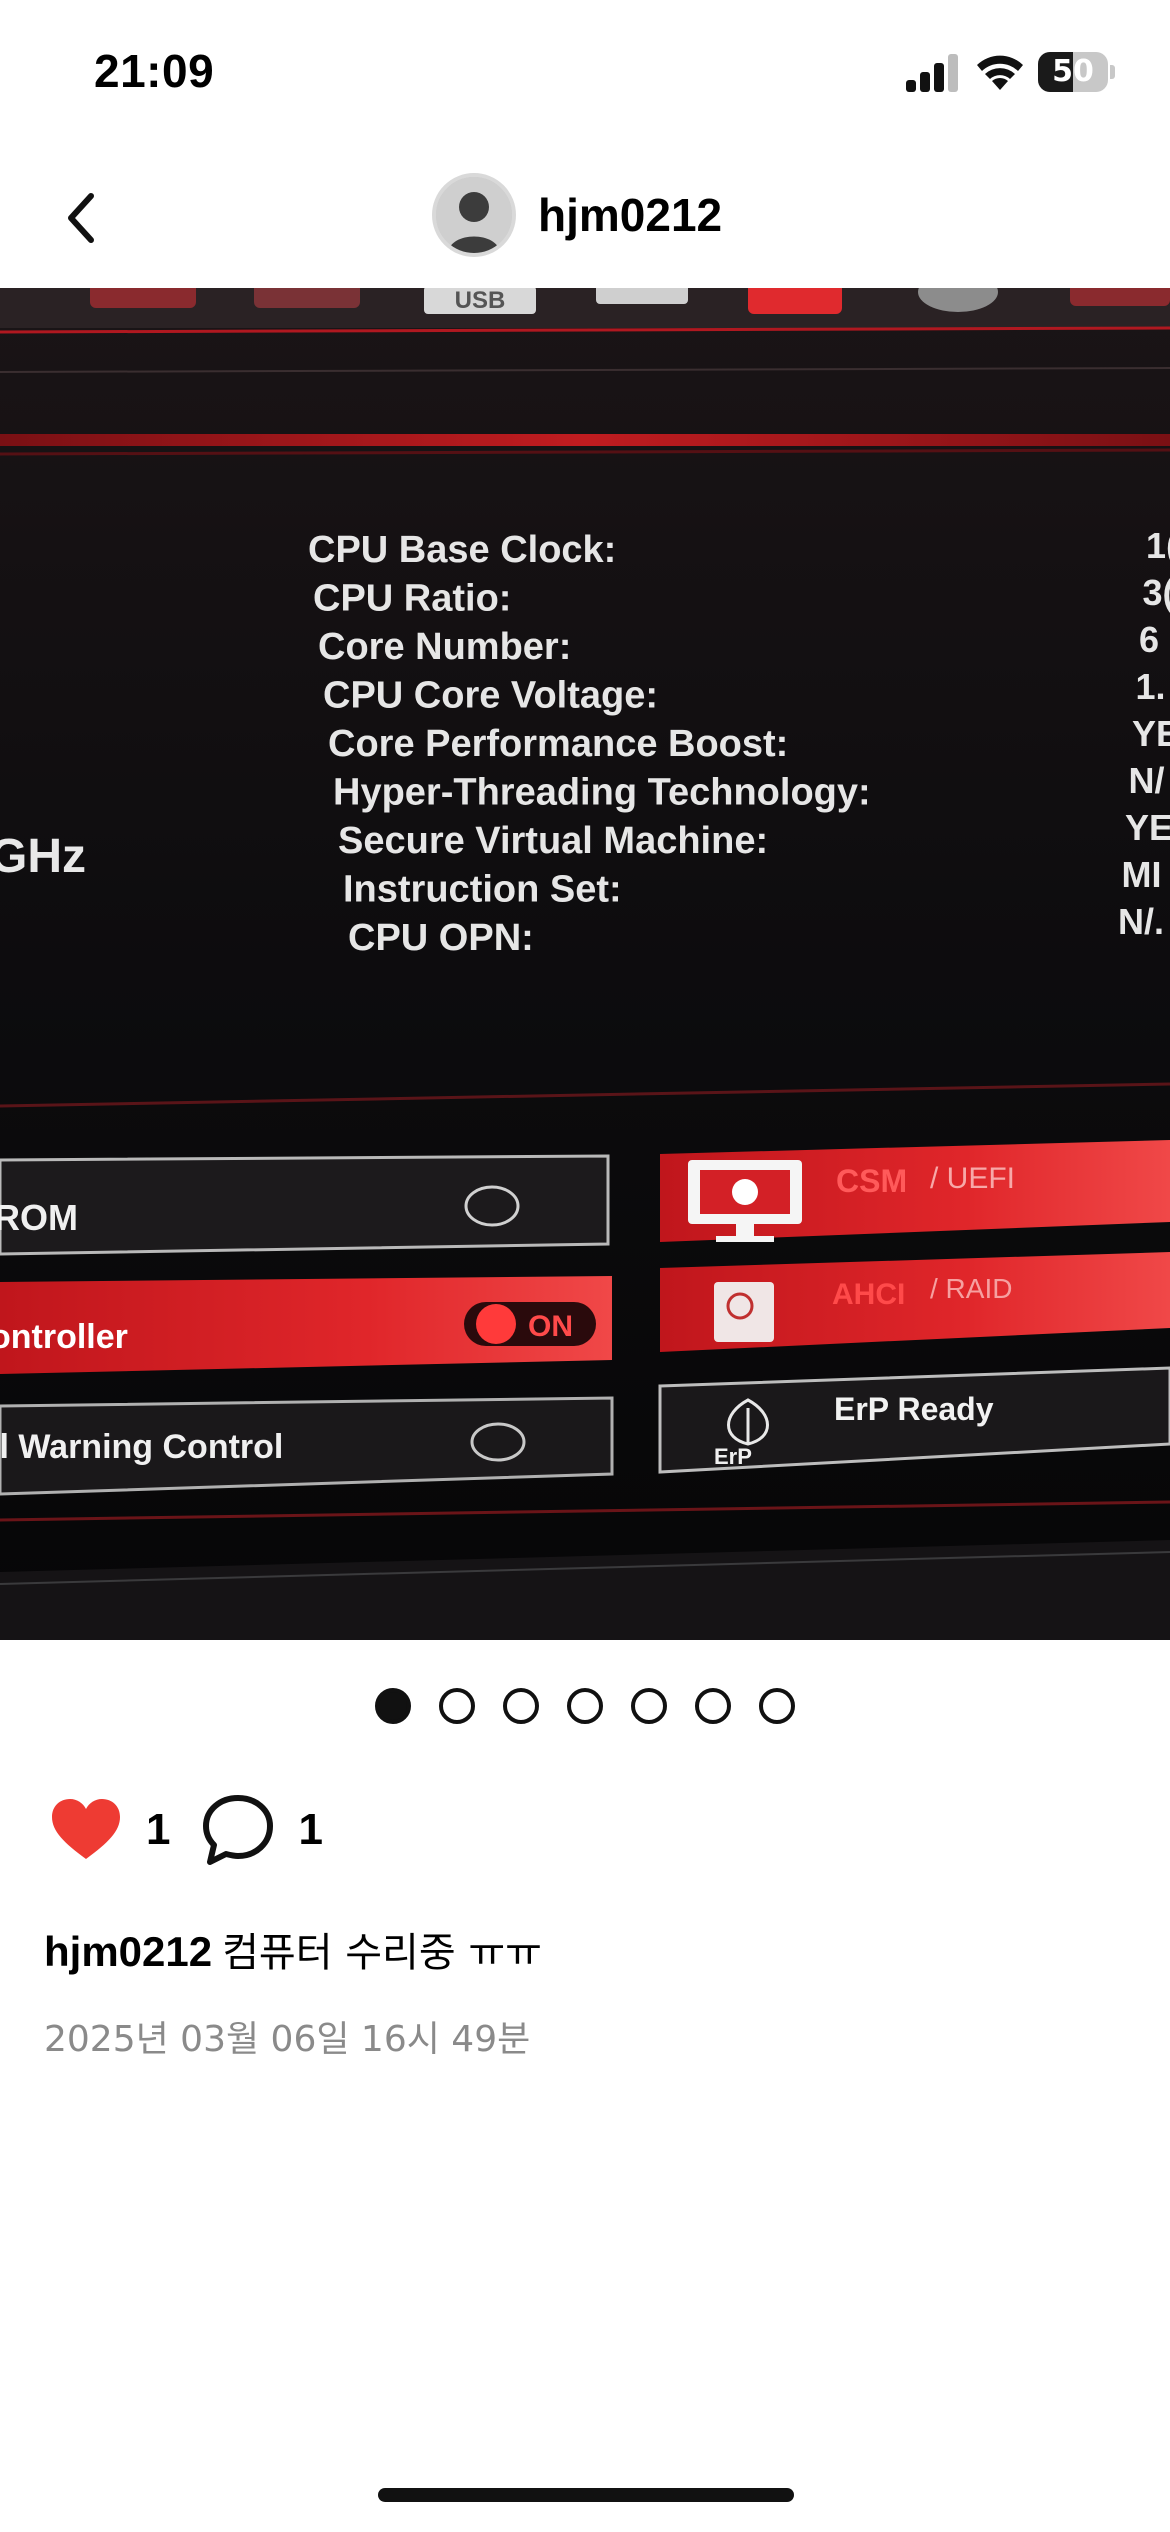 Image resolution: width=1170 pixels, height=2532 pixels. I want to click on post-caption: hjm0212 컴퓨터 수리중 ㅠㅠ, so click(293, 1949).